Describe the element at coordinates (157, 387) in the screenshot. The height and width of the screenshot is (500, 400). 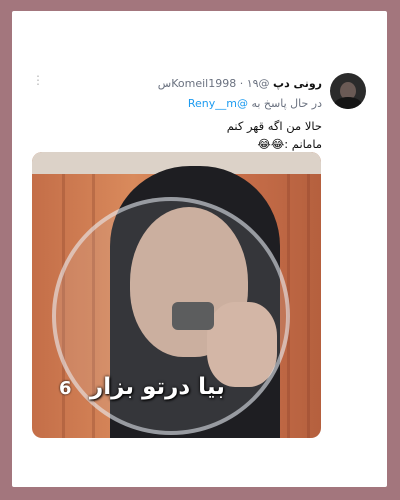
I see `media-caption: بیا درتو بزار` at that location.